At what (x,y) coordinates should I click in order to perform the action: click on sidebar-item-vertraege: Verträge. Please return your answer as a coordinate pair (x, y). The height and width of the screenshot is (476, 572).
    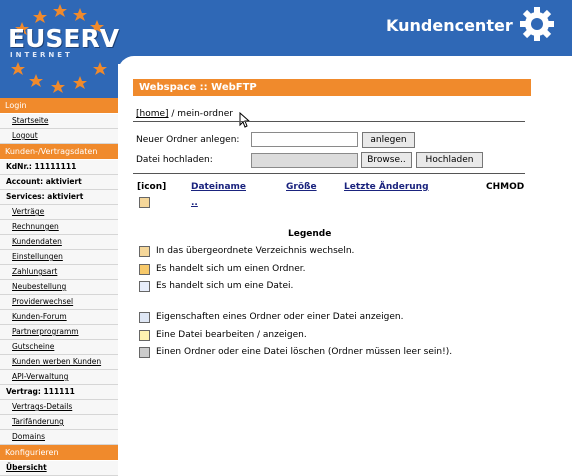
    Looking at the image, I should click on (59, 212).